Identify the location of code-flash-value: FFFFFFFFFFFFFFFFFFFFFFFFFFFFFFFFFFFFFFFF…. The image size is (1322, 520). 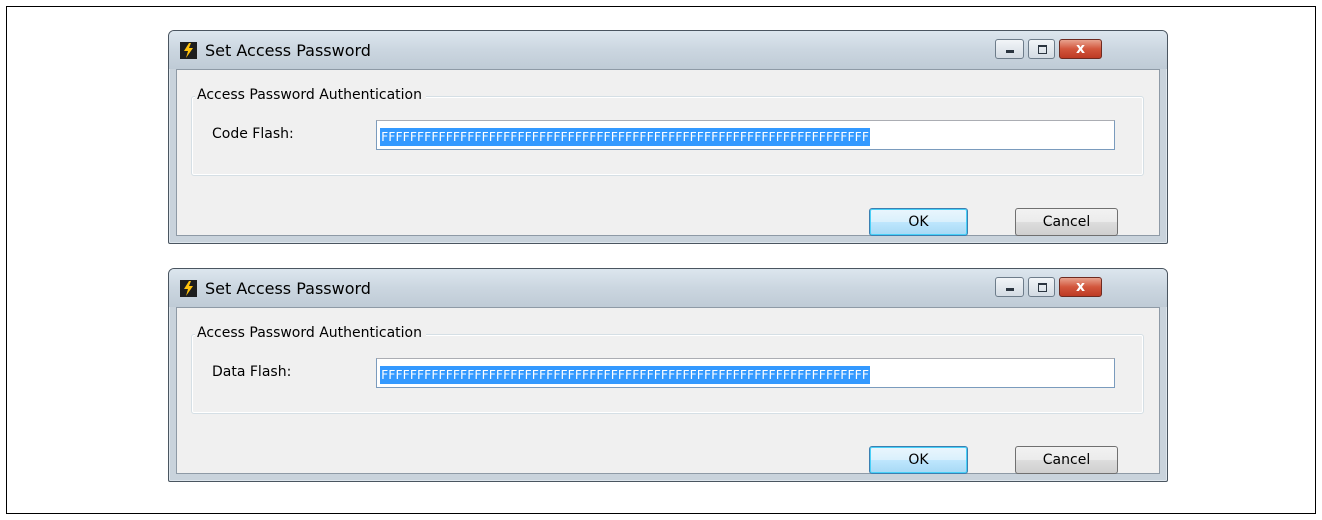
(625, 137).